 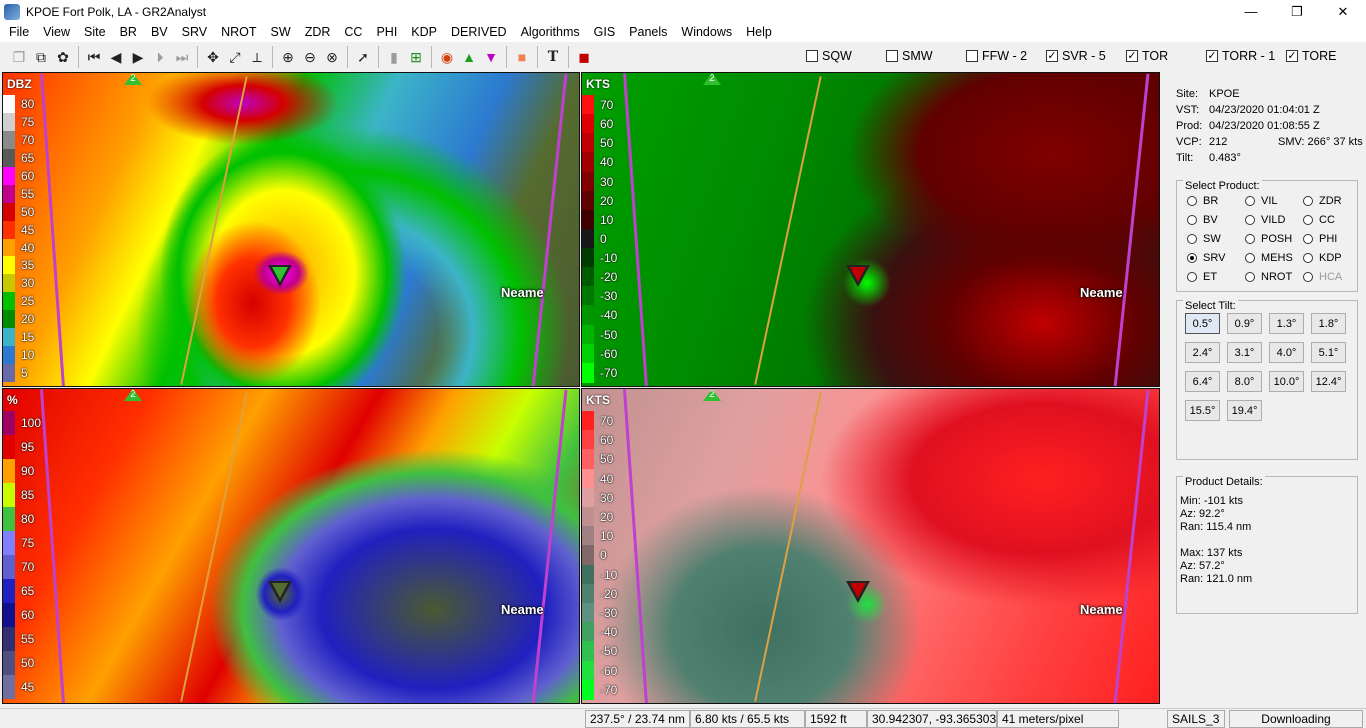 I want to click on warning-tor: ✓ TOR, so click(x=1147, y=56).